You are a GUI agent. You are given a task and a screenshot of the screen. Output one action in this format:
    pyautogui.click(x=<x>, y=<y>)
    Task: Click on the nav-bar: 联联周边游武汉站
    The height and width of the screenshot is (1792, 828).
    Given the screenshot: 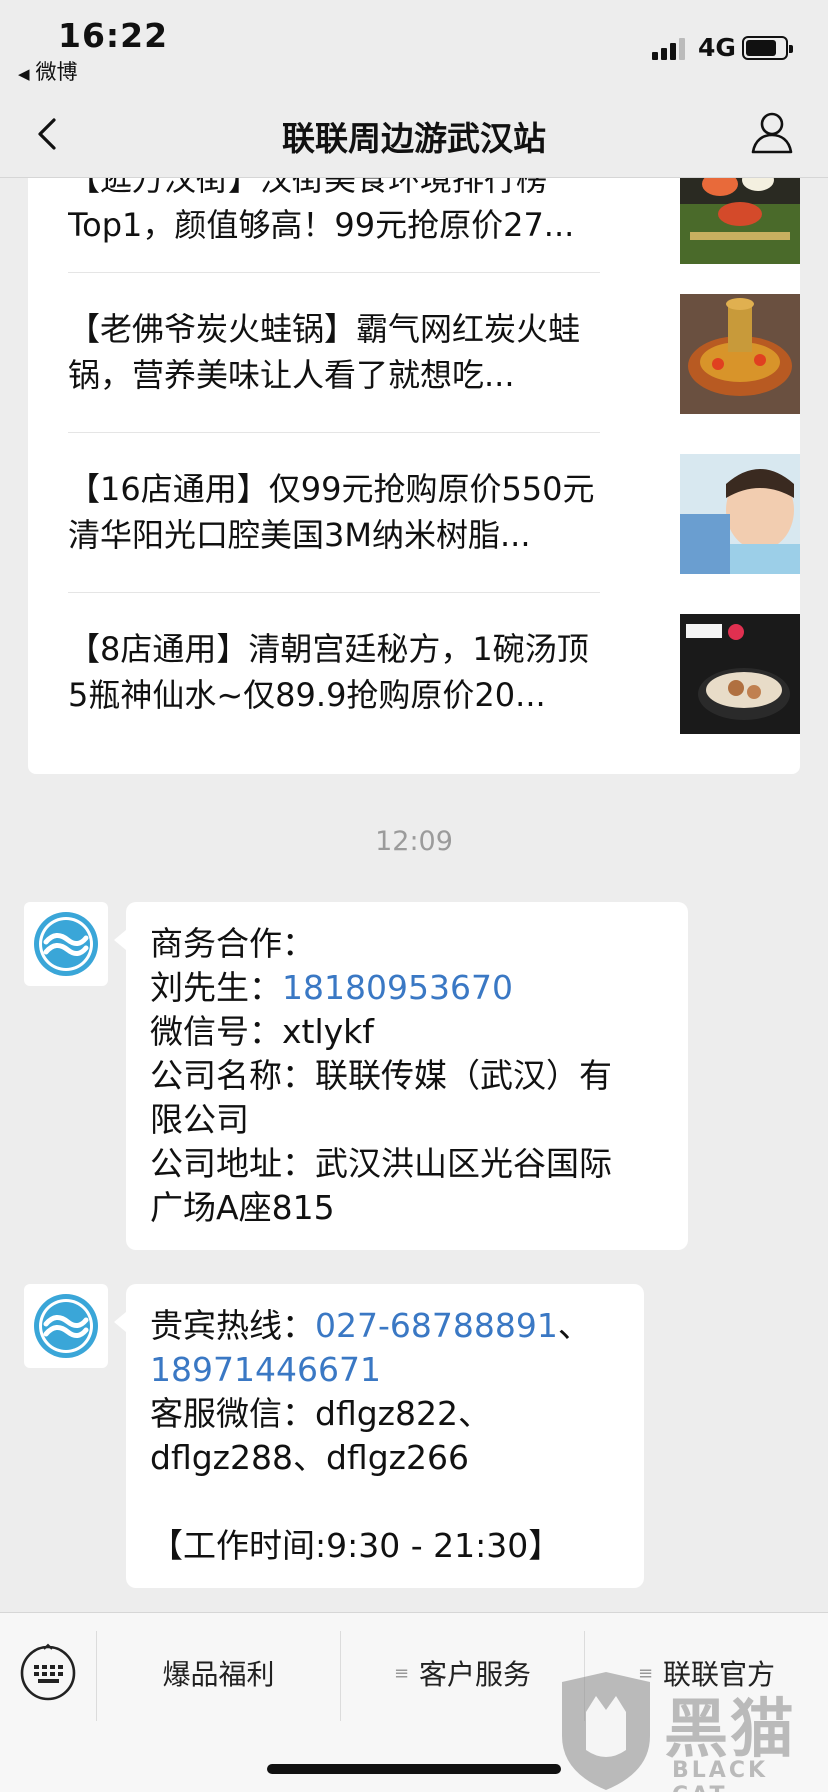 What is the action you would take?
    pyautogui.click(x=414, y=134)
    